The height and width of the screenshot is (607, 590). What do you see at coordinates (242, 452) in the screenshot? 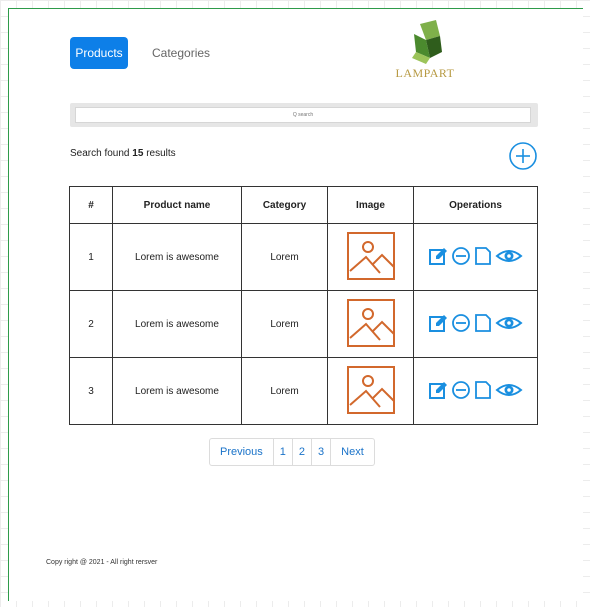
I see `pagination-previous: Previous` at bounding box center [242, 452].